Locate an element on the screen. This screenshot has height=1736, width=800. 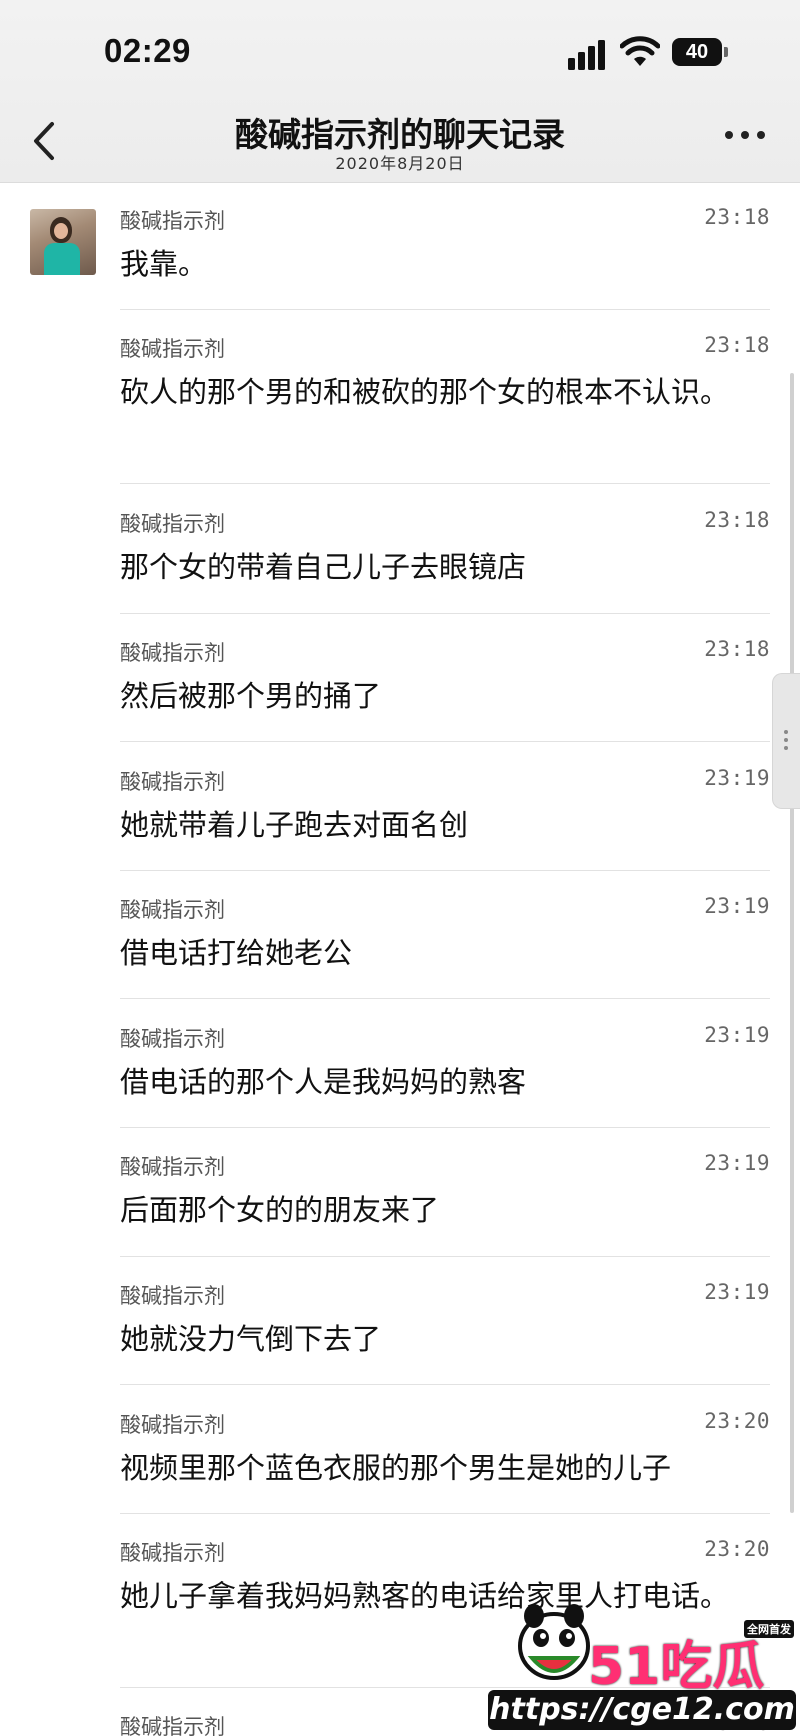
page-title: 酸碱指示剂的聊天记录 is located at coordinates (400, 134).